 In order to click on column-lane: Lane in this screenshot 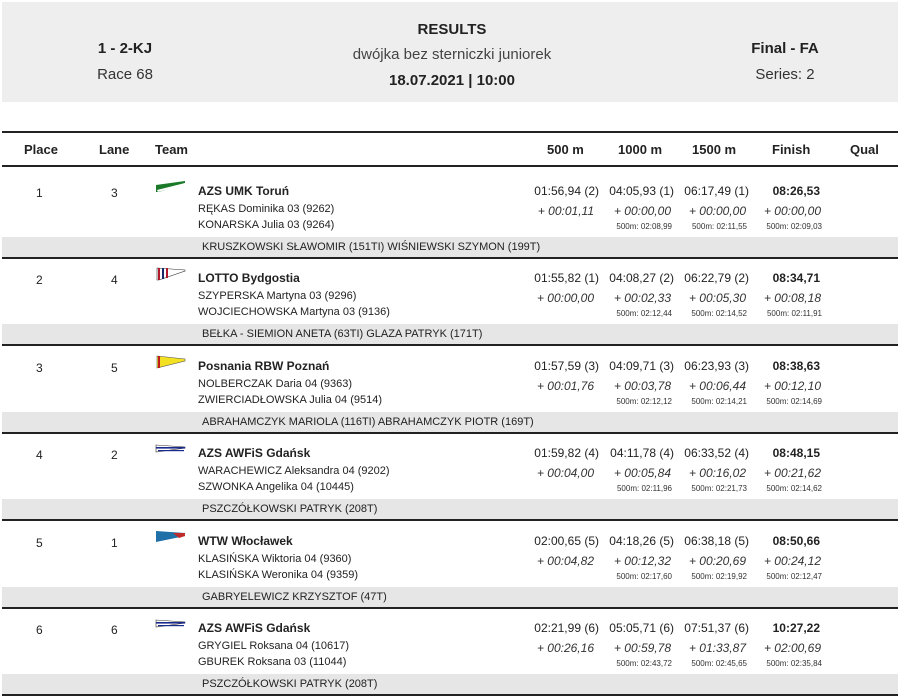, I will do `click(114, 149)`.